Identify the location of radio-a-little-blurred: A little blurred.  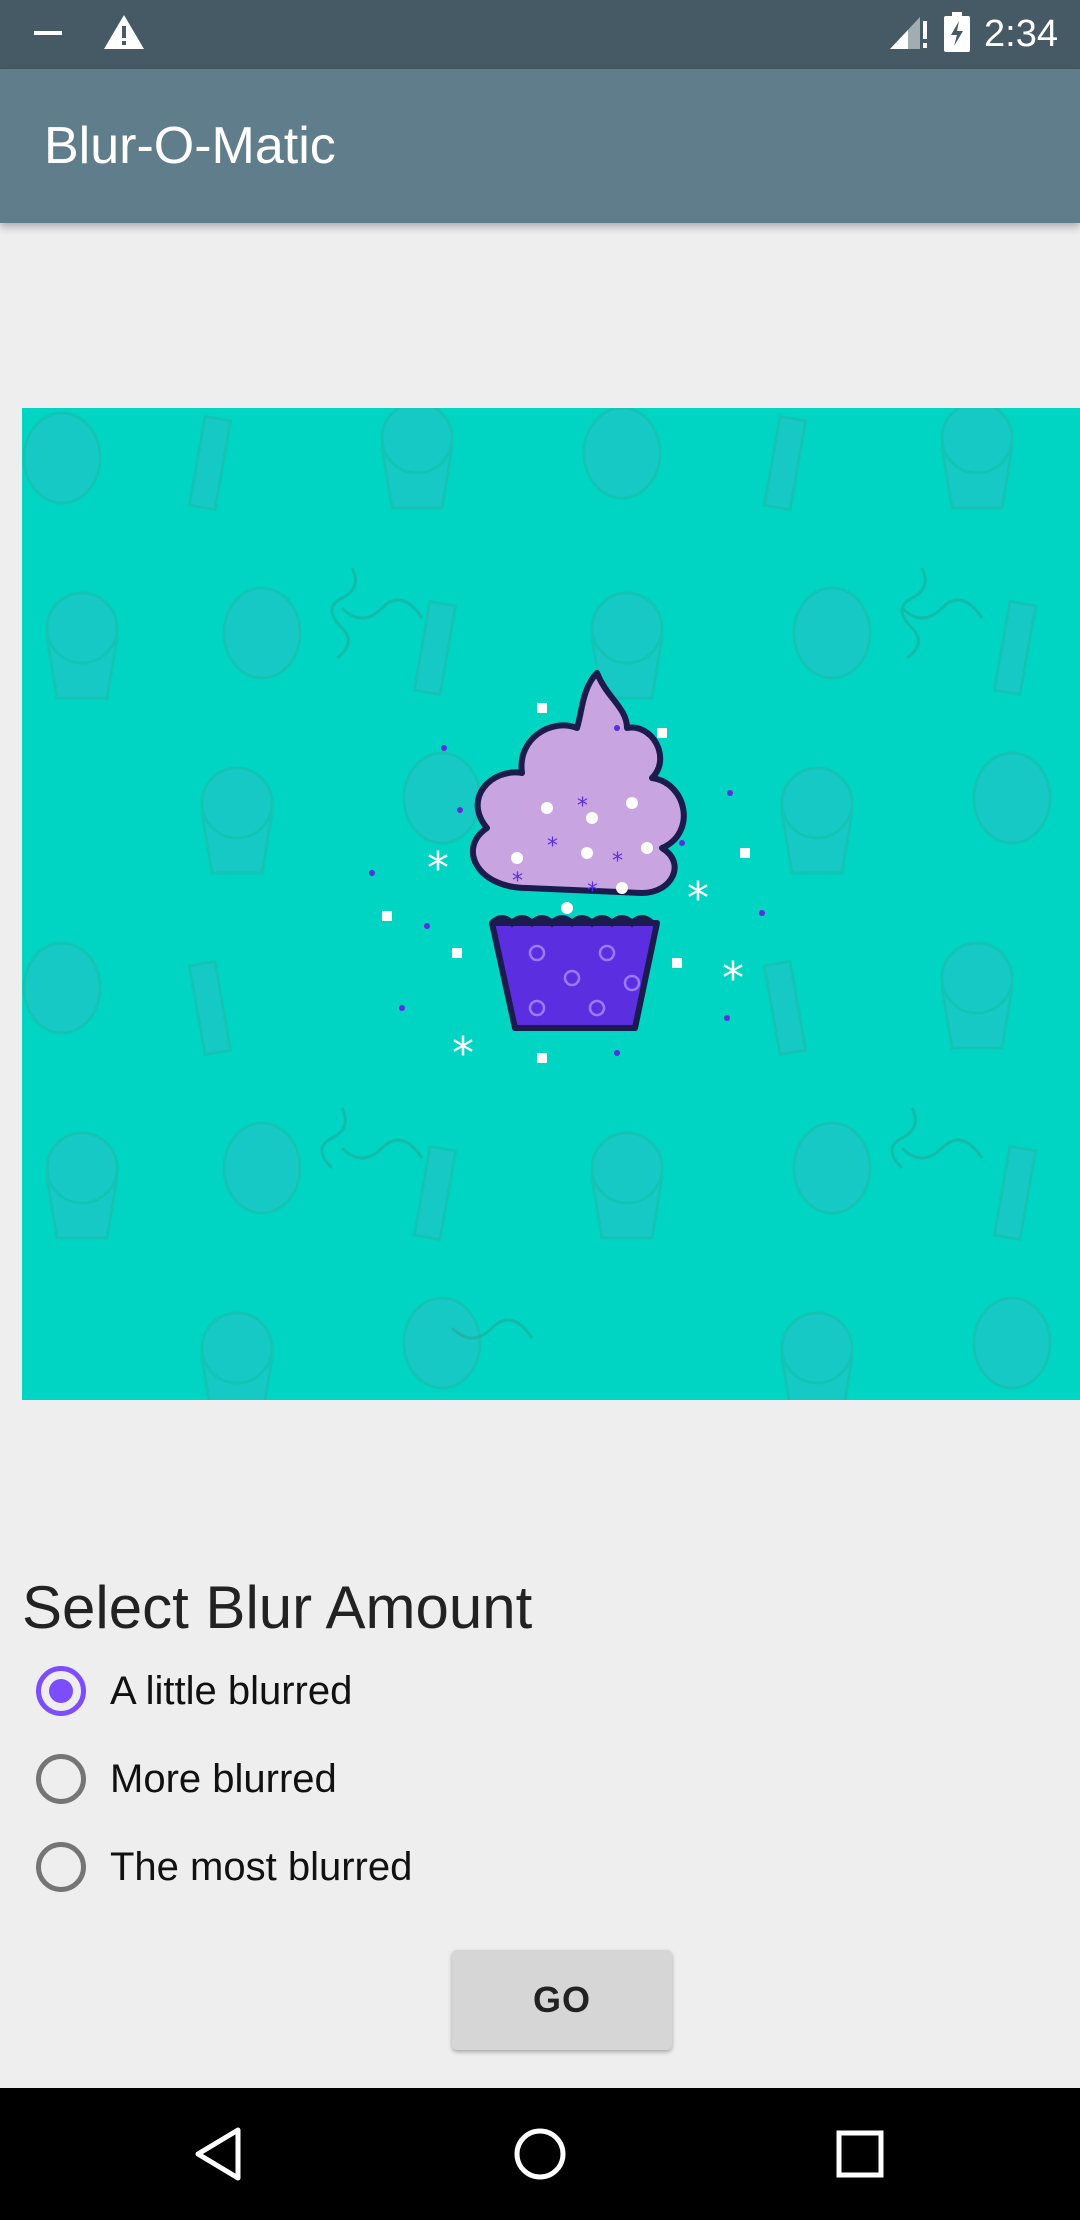
(194, 1691).